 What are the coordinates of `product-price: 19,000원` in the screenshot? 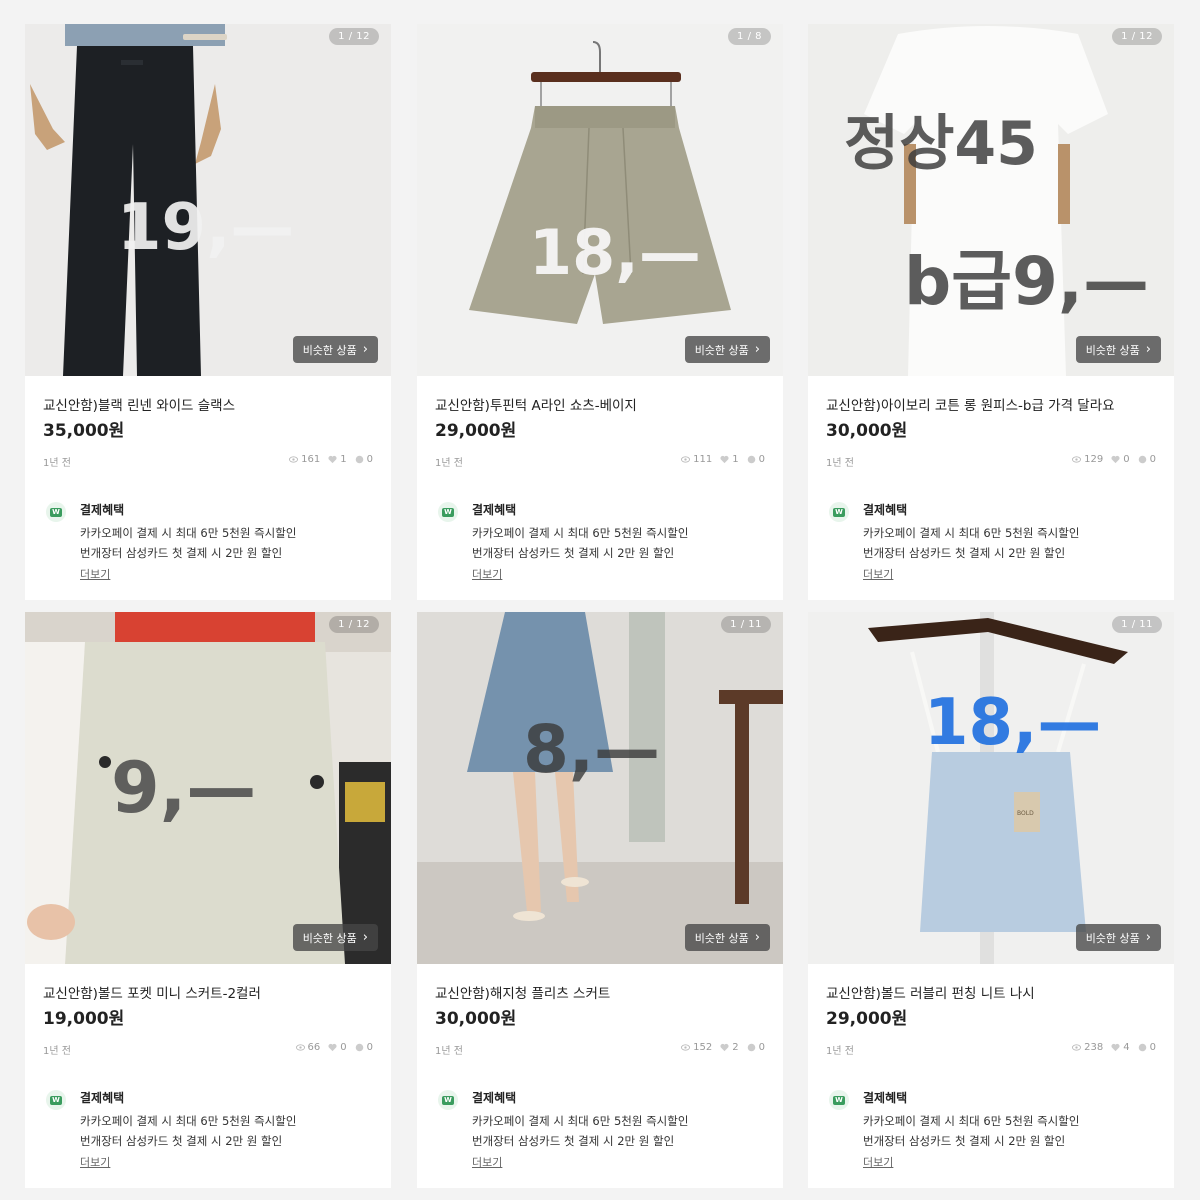 It's located at (84, 1019).